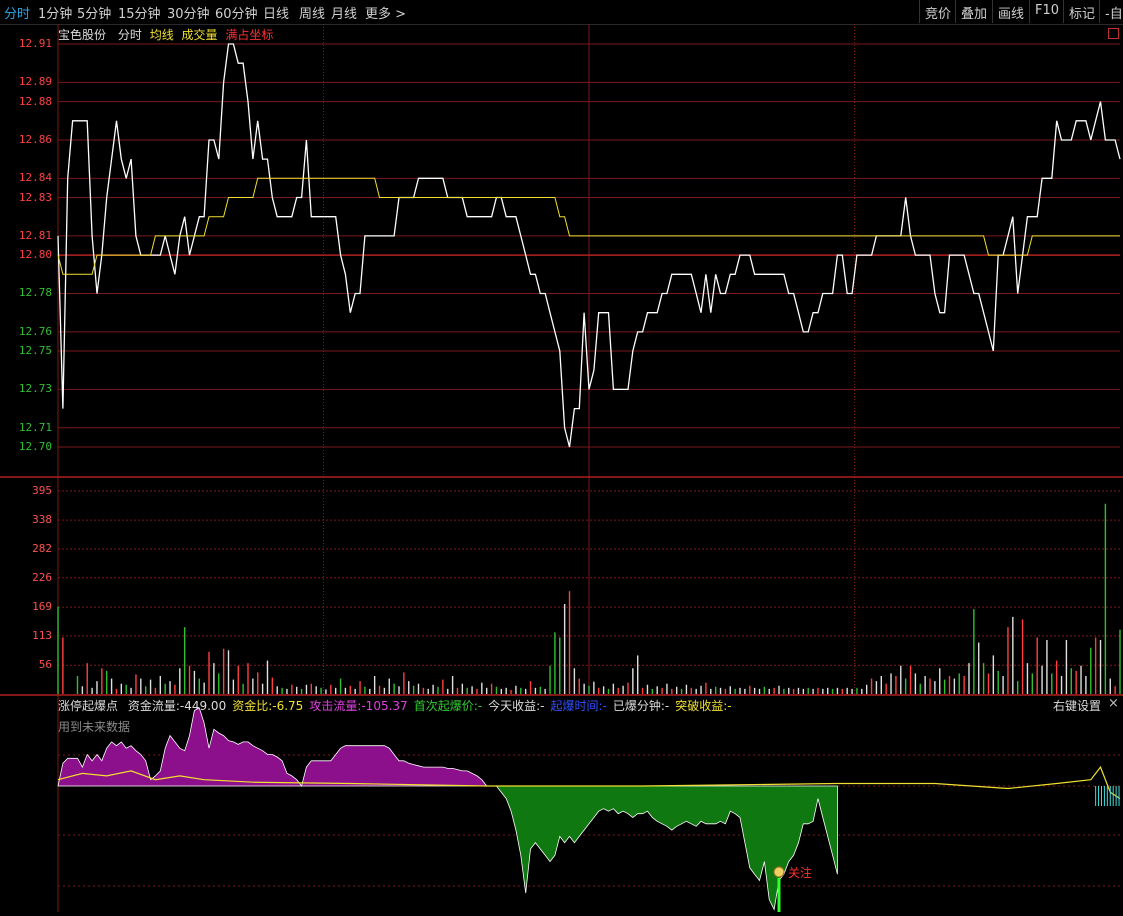 The width and height of the screenshot is (1123, 916). What do you see at coordinates (35, 82) in the screenshot?
I see `price-tick-label: 12.89` at bounding box center [35, 82].